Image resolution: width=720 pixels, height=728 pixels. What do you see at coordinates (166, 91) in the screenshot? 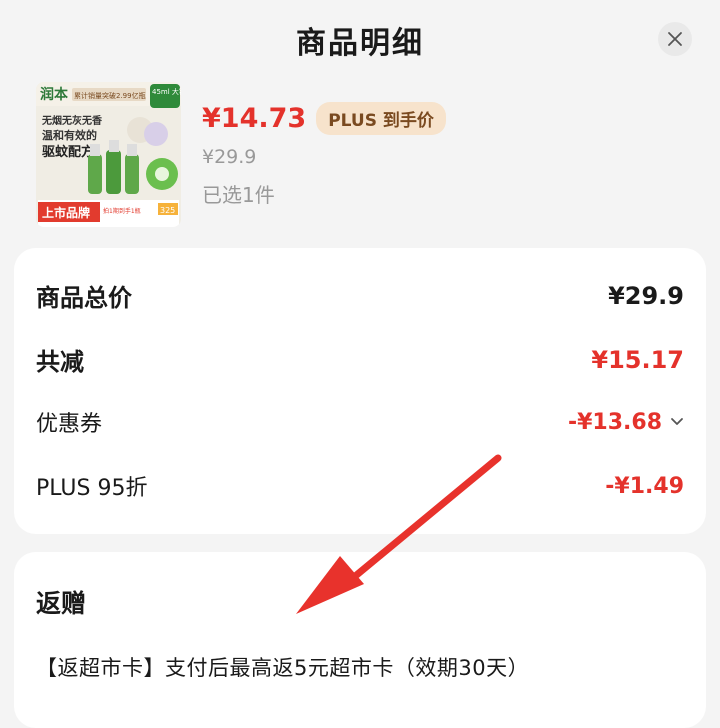
I see `thumb-capacity: 45ml 大容量` at bounding box center [166, 91].